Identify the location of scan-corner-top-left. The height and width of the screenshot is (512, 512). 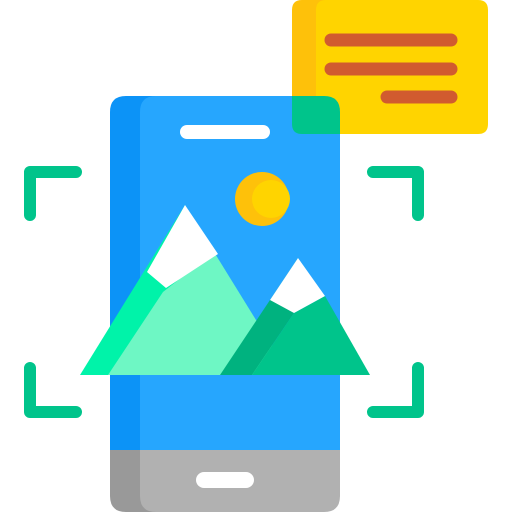
(53, 193).